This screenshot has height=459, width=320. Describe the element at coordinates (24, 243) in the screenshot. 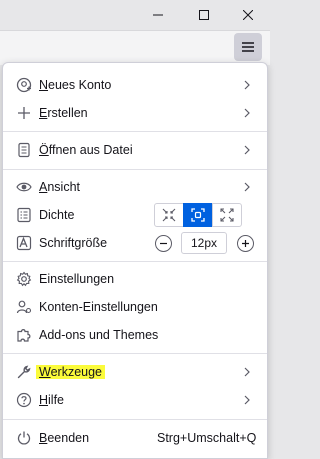

I see `font-size-icon` at that location.